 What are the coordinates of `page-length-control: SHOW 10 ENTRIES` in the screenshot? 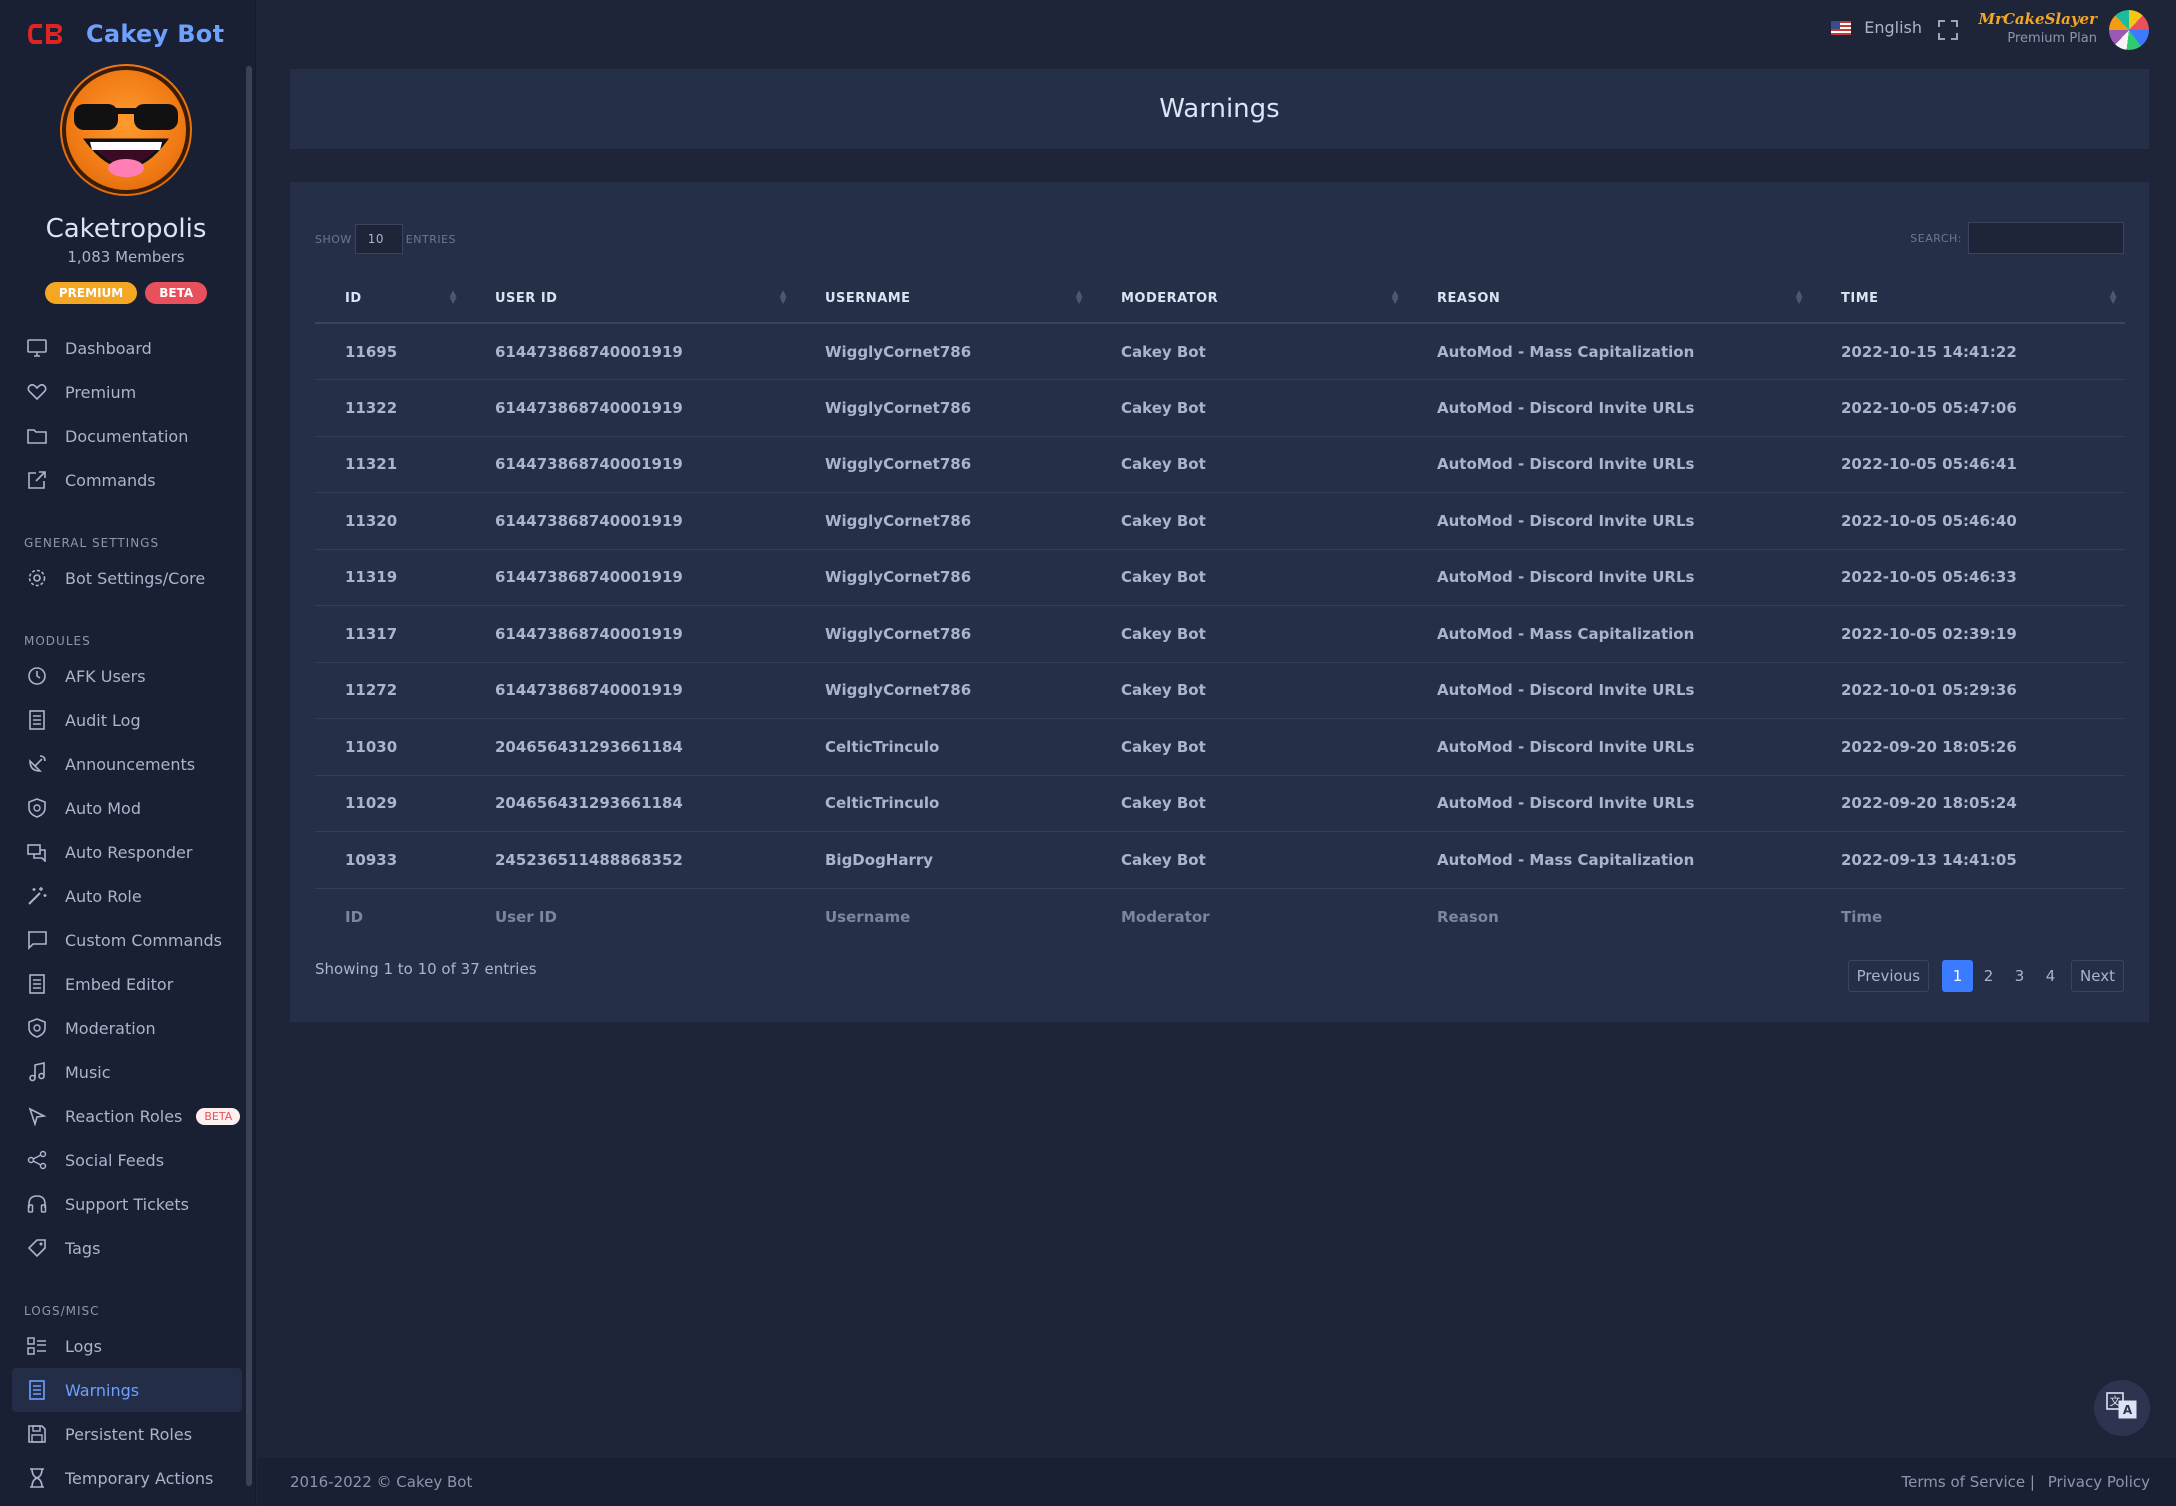 It's located at (385, 239).